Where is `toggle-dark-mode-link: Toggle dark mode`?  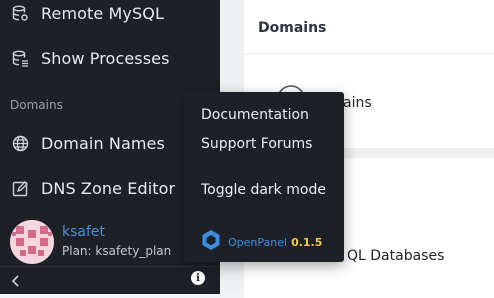
toggle-dark-mode-link: Toggle dark mode is located at coordinates (263, 190).